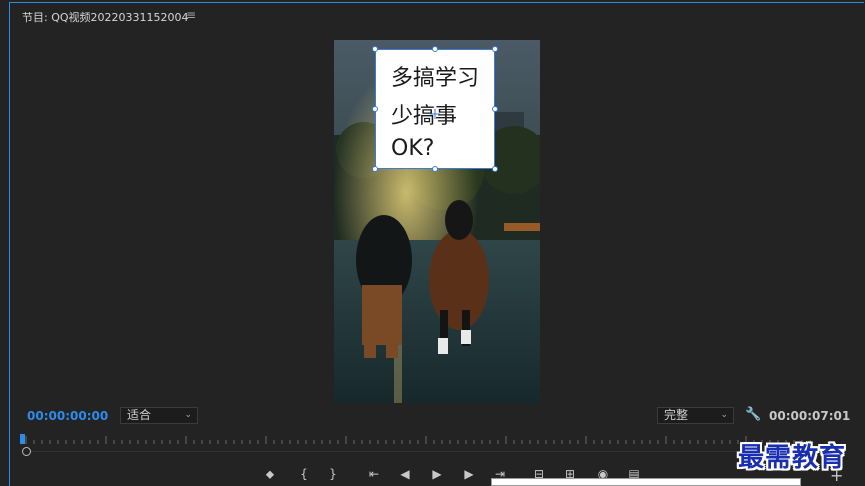  What do you see at coordinates (375, 49) in the screenshot?
I see `transform-handle-top-left` at bounding box center [375, 49].